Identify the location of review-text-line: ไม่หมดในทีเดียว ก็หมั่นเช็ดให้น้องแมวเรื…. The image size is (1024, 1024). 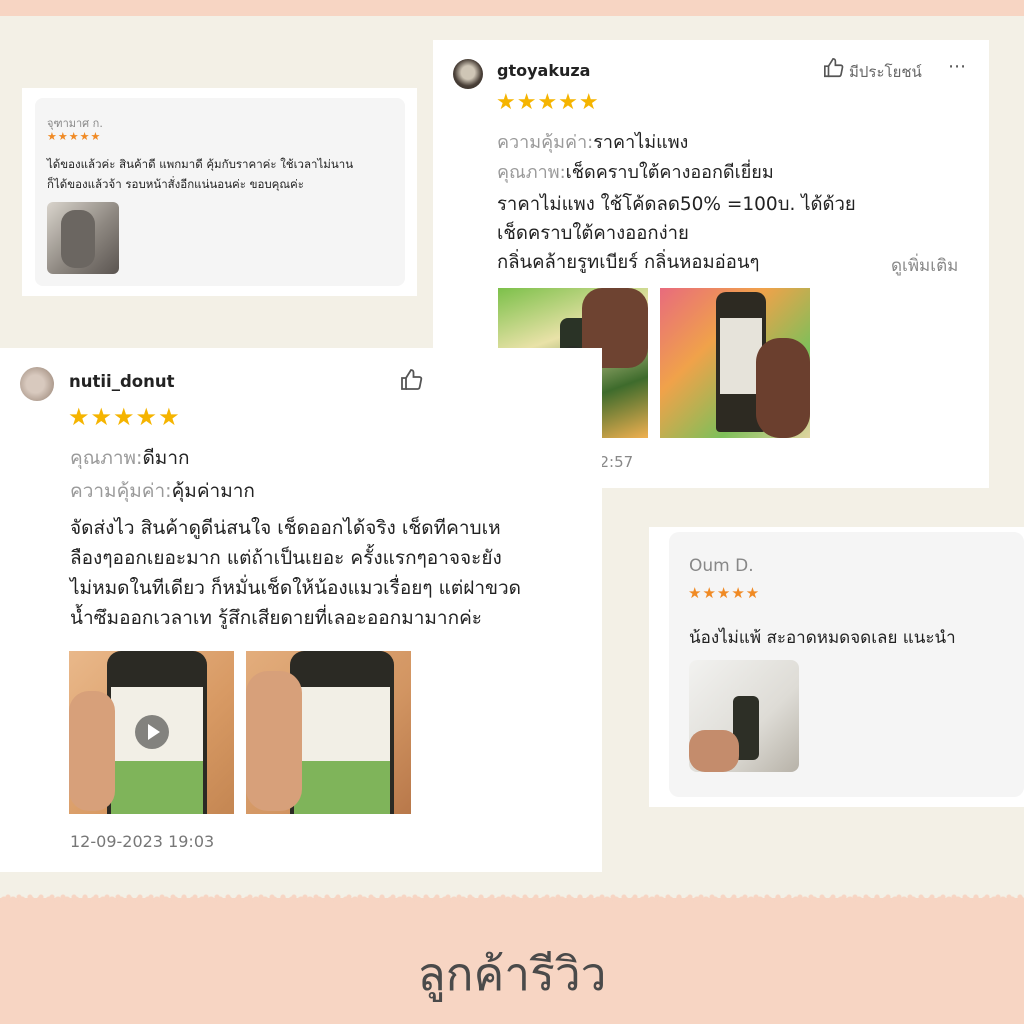
(295, 588).